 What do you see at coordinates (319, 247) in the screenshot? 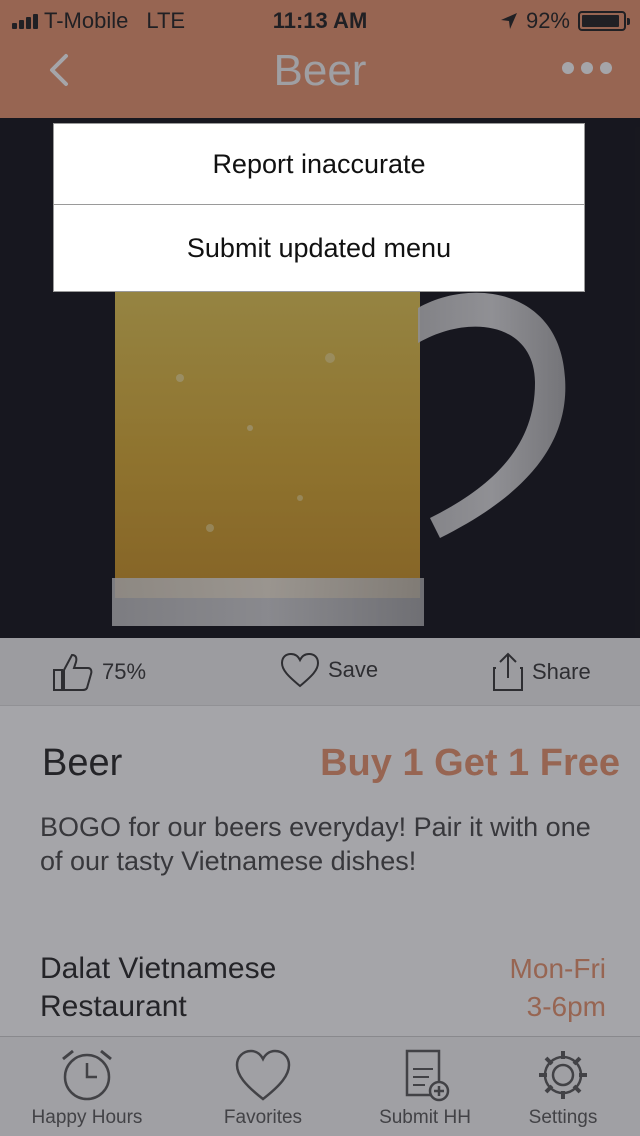
I see `submit-updated-menu-option: Submit updated menu` at bounding box center [319, 247].